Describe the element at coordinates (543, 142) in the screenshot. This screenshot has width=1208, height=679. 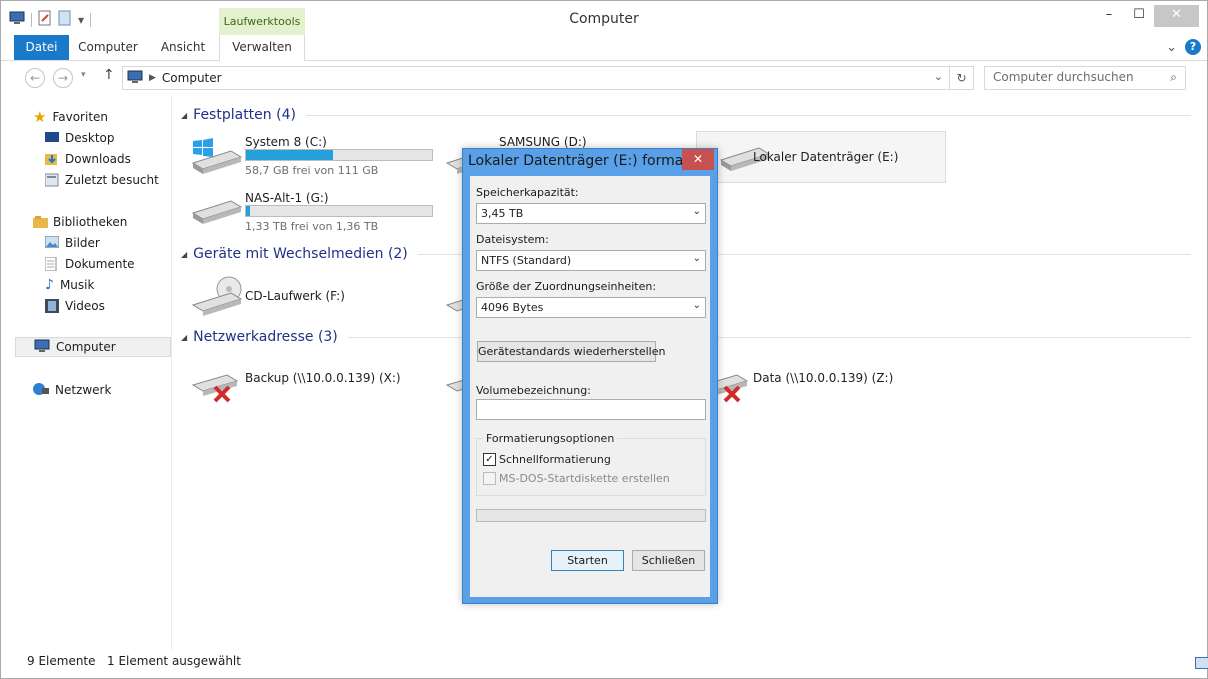
I see `drive-name: SAMSUNG (D:)` at that location.